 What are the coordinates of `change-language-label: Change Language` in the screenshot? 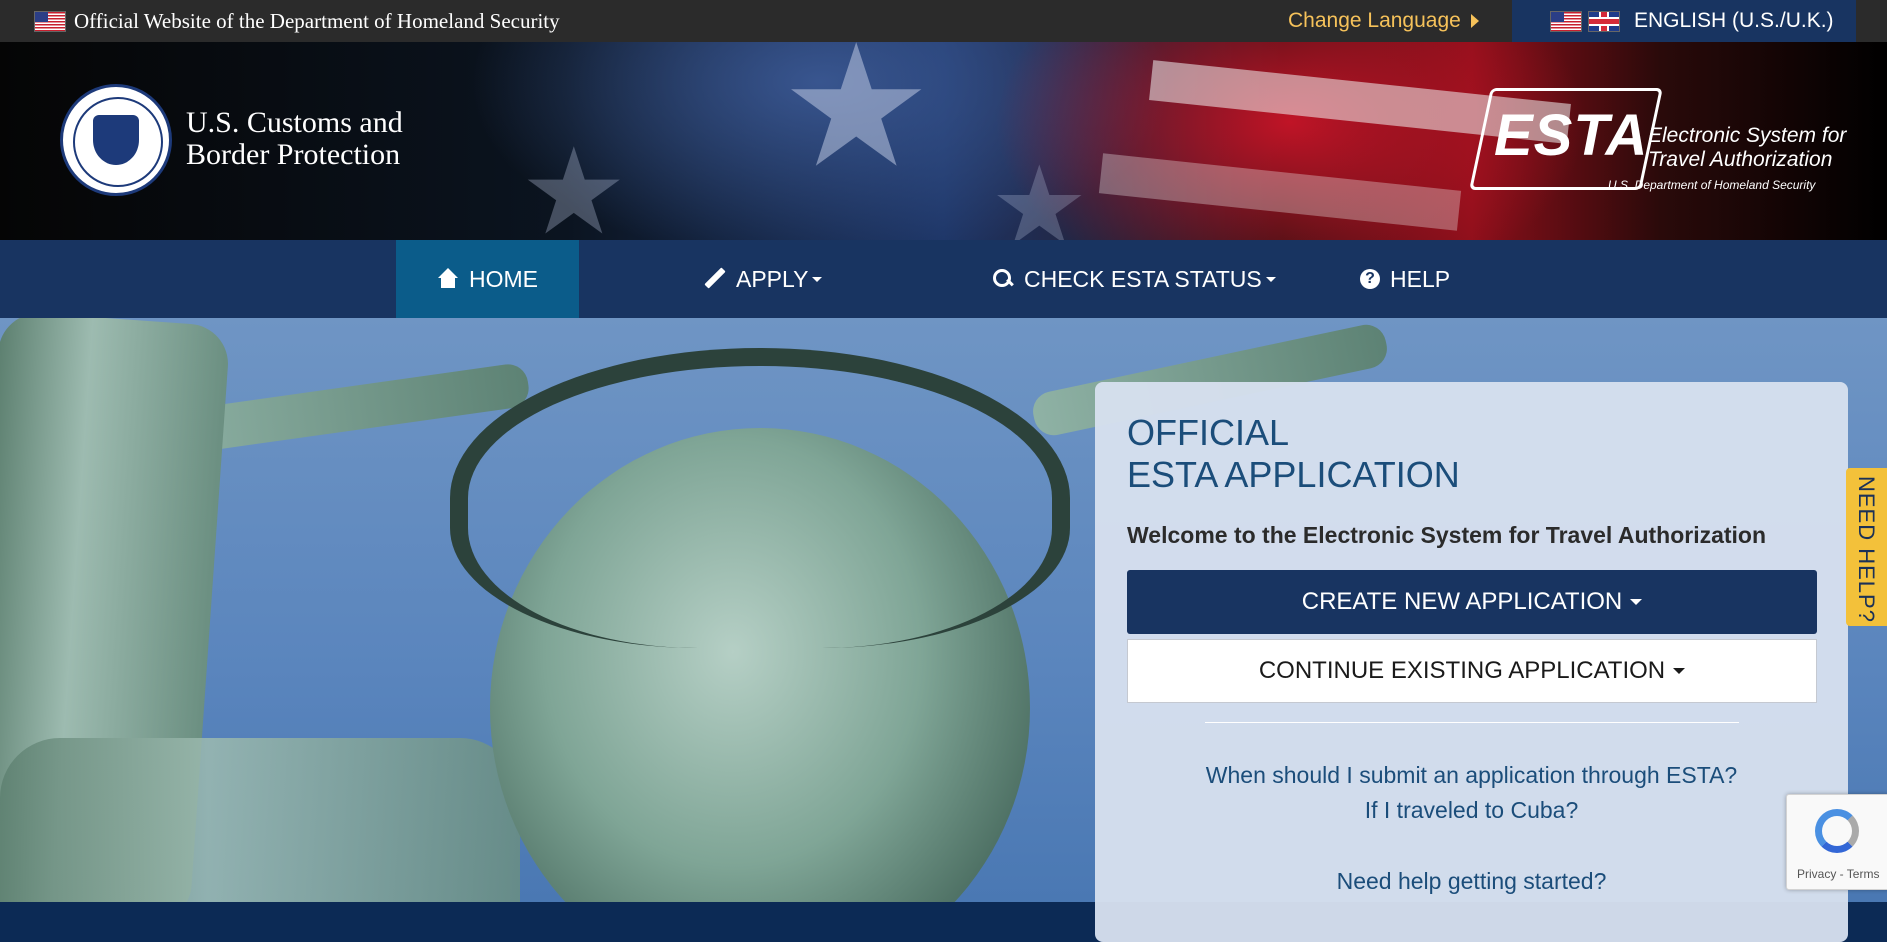 It's located at (1374, 20).